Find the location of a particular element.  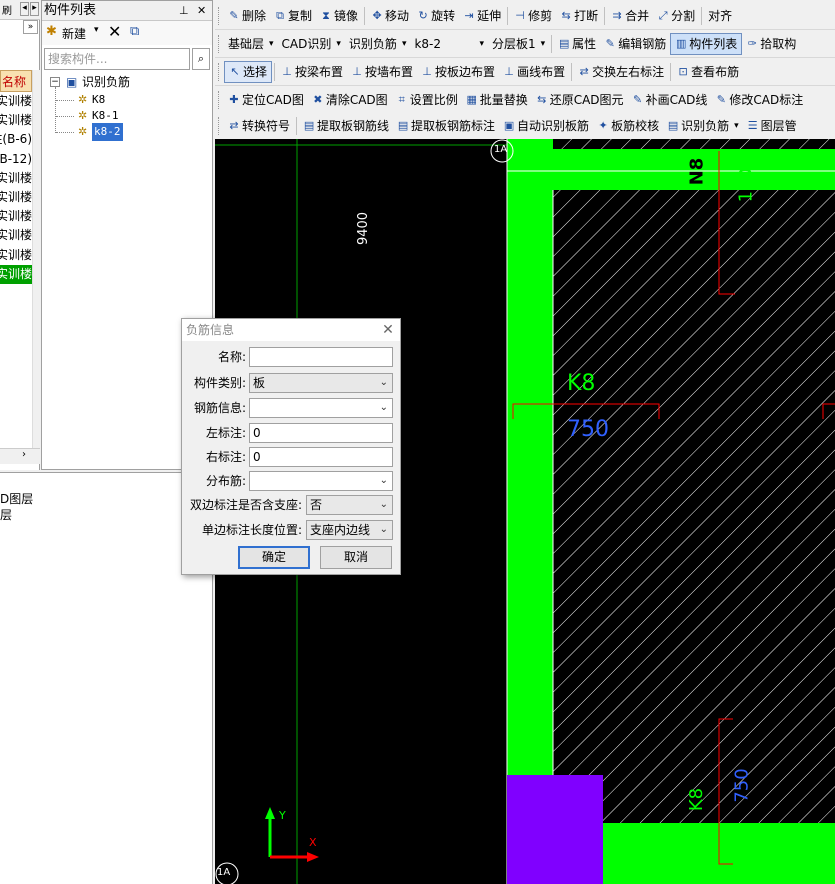

toolbar-select: 识别负筋 ▾ is located at coordinates (378, 44).